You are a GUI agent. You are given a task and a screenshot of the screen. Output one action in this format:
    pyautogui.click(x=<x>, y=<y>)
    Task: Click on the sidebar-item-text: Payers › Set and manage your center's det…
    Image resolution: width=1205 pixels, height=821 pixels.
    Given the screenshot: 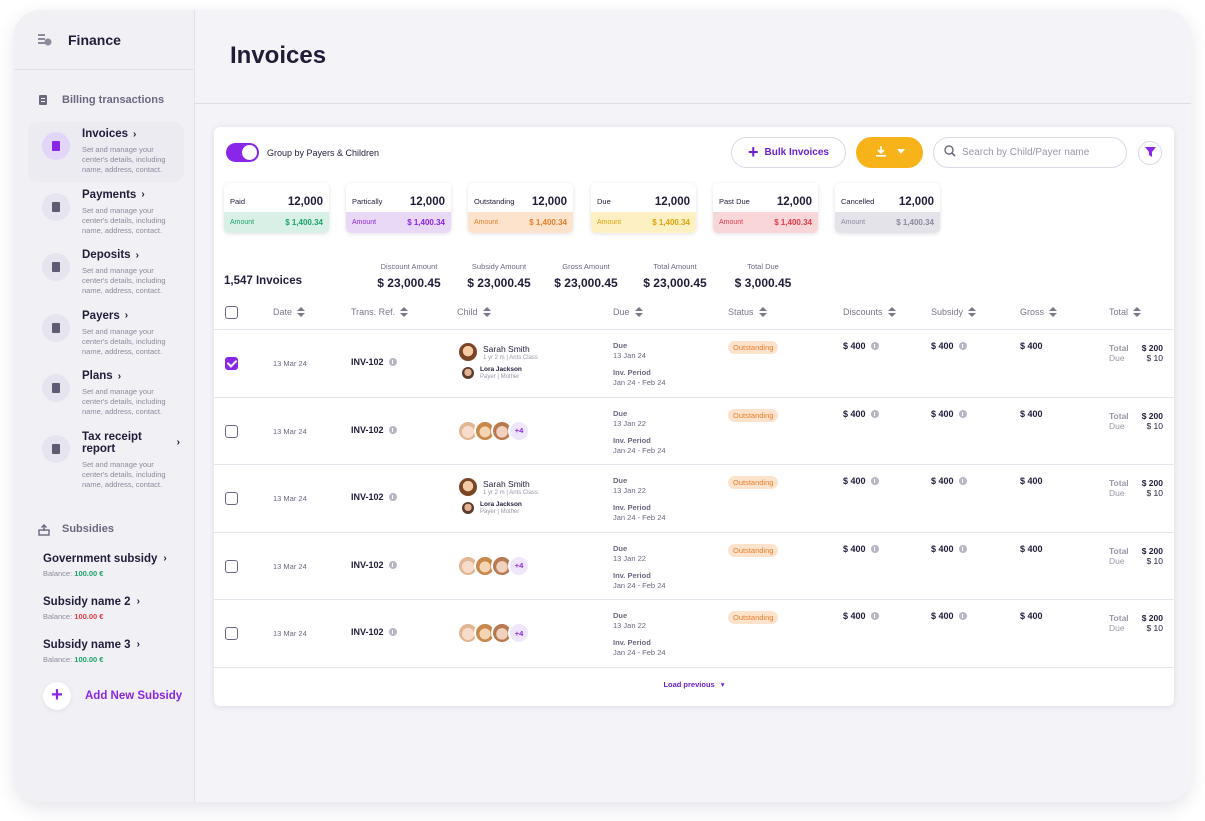 What is the action you would take?
    pyautogui.click(x=129, y=334)
    